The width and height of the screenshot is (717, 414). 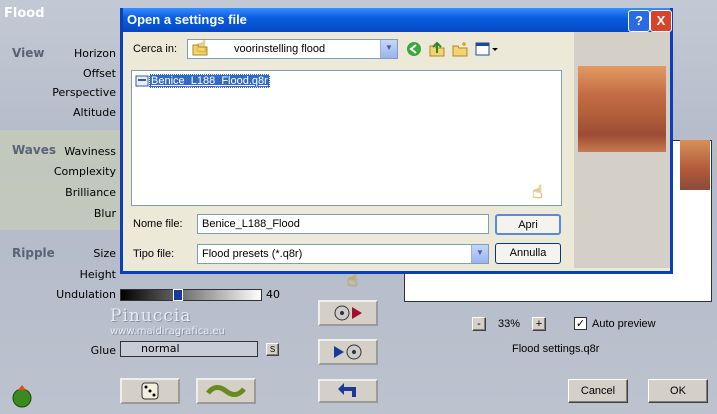 I want to click on param-altitude: Altitude, so click(x=94, y=112).